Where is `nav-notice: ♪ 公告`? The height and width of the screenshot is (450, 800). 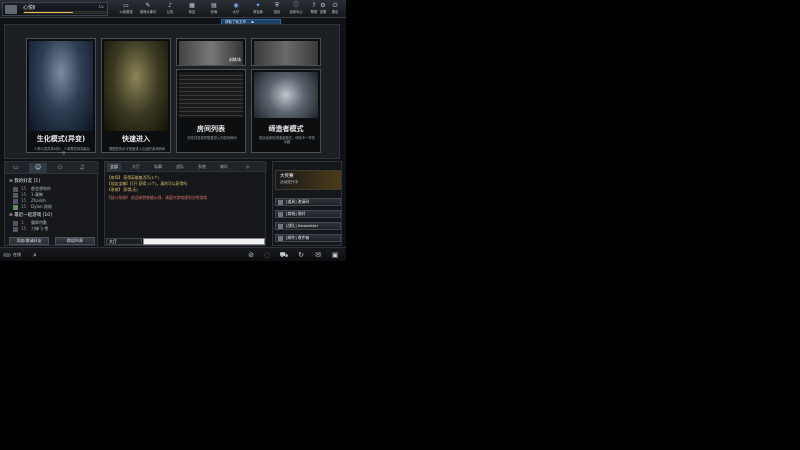
nav-notice: ♪ 公告 is located at coordinates (170, 9).